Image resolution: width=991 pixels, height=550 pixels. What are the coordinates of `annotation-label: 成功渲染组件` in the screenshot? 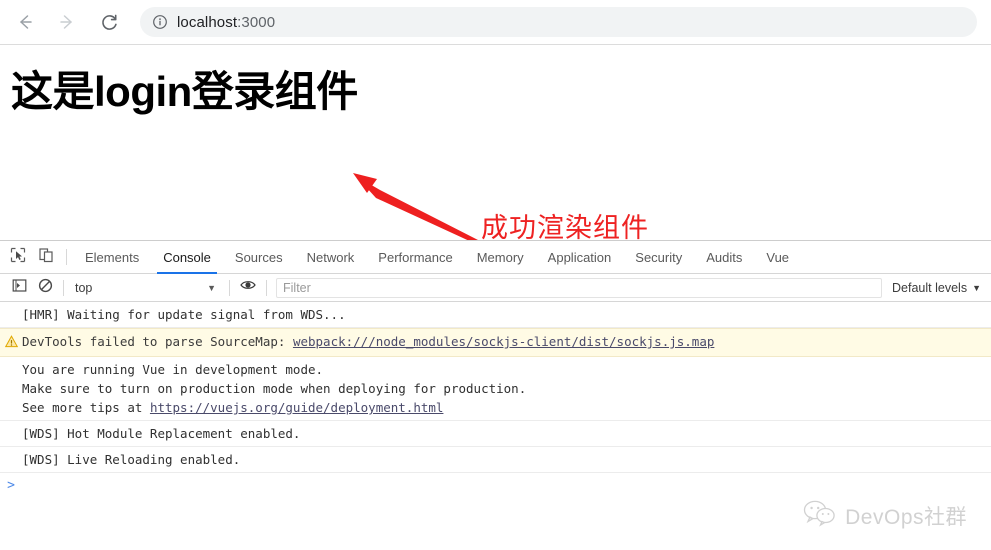 It's located at (565, 226).